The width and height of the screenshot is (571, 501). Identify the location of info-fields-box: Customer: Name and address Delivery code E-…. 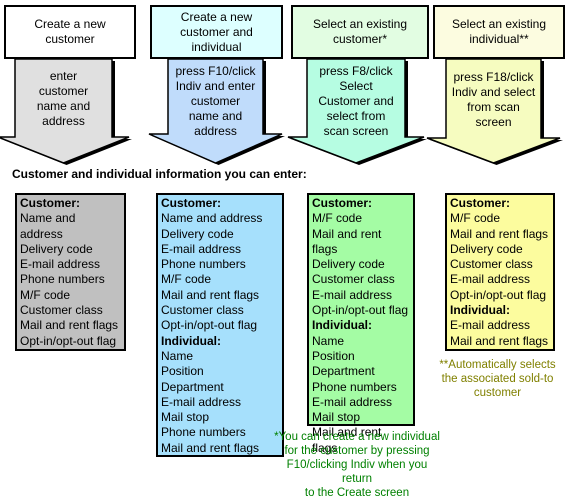
(220, 325).